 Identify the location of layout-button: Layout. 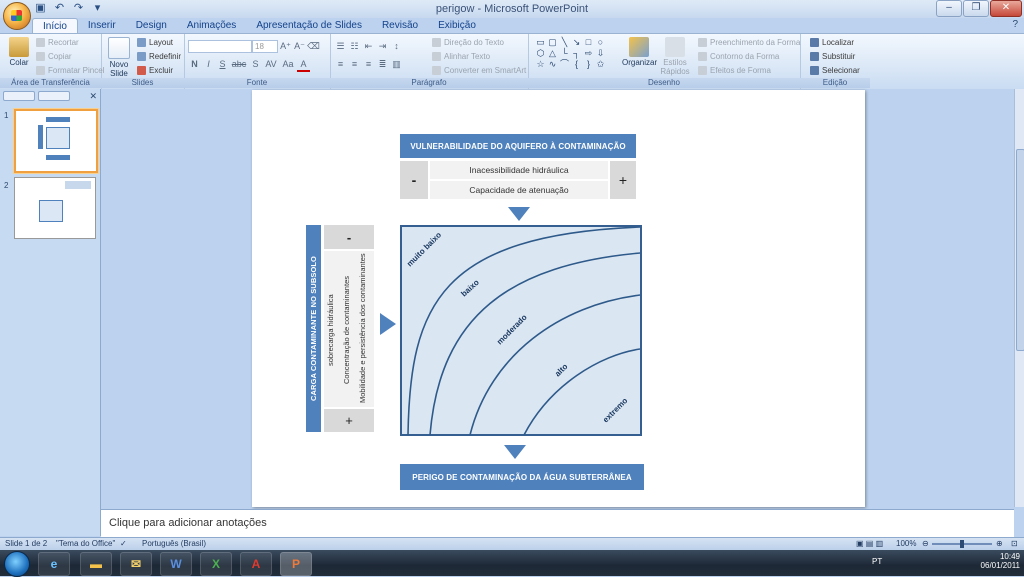
(155, 42).